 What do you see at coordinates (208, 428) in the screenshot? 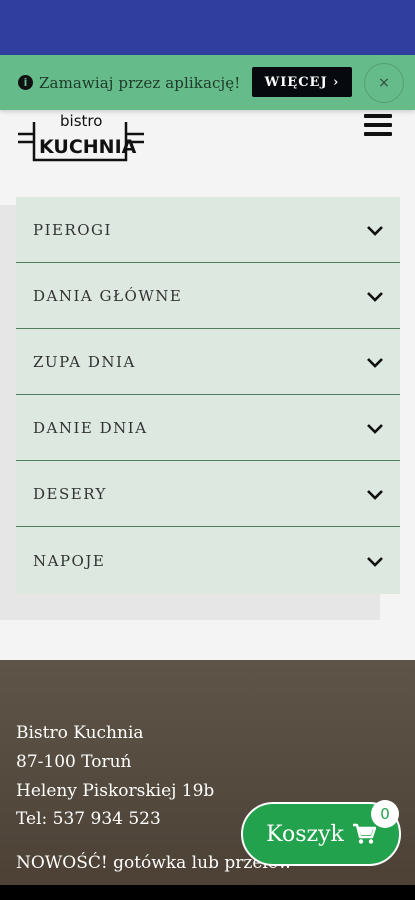
I see `category-danie-dnia: DANIE DNIA` at bounding box center [208, 428].